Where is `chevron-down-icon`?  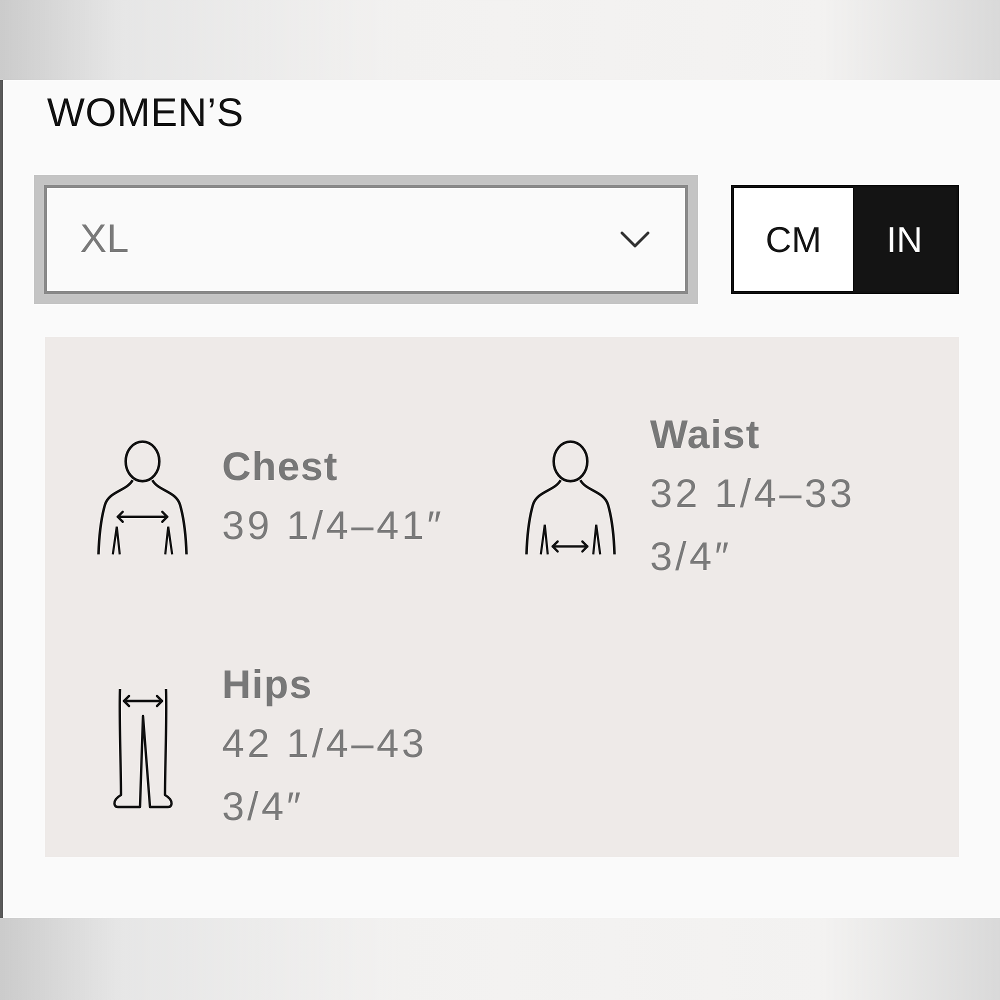
chevron-down-icon is located at coordinates (635, 239).